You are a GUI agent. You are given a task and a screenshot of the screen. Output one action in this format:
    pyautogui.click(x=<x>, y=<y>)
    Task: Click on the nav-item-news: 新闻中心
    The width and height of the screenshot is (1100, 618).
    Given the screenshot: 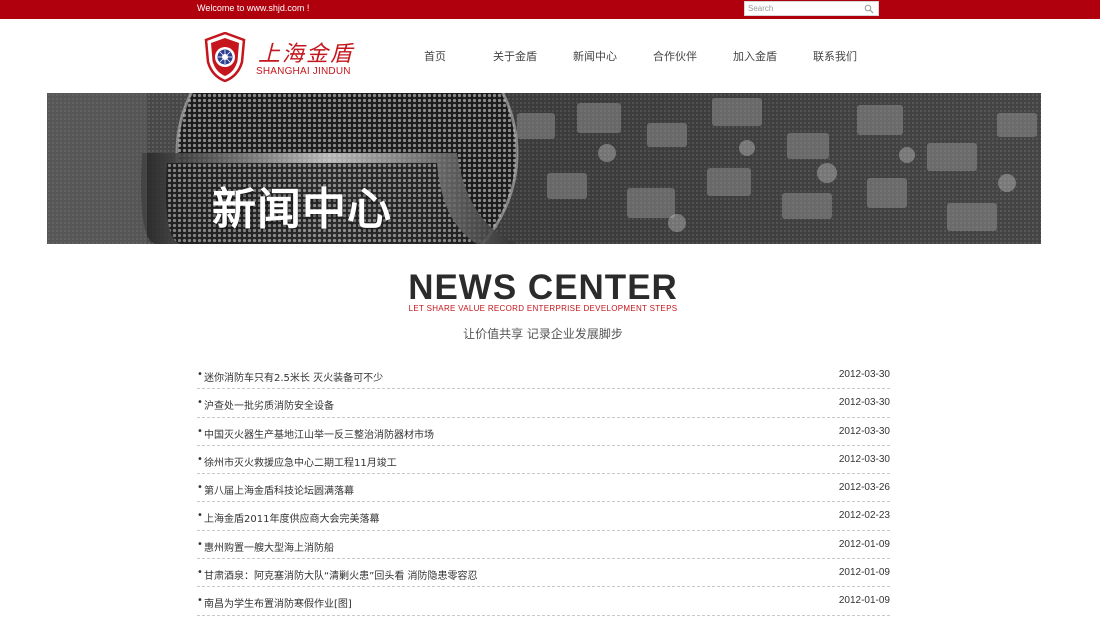 What is the action you would take?
    pyautogui.click(x=595, y=56)
    